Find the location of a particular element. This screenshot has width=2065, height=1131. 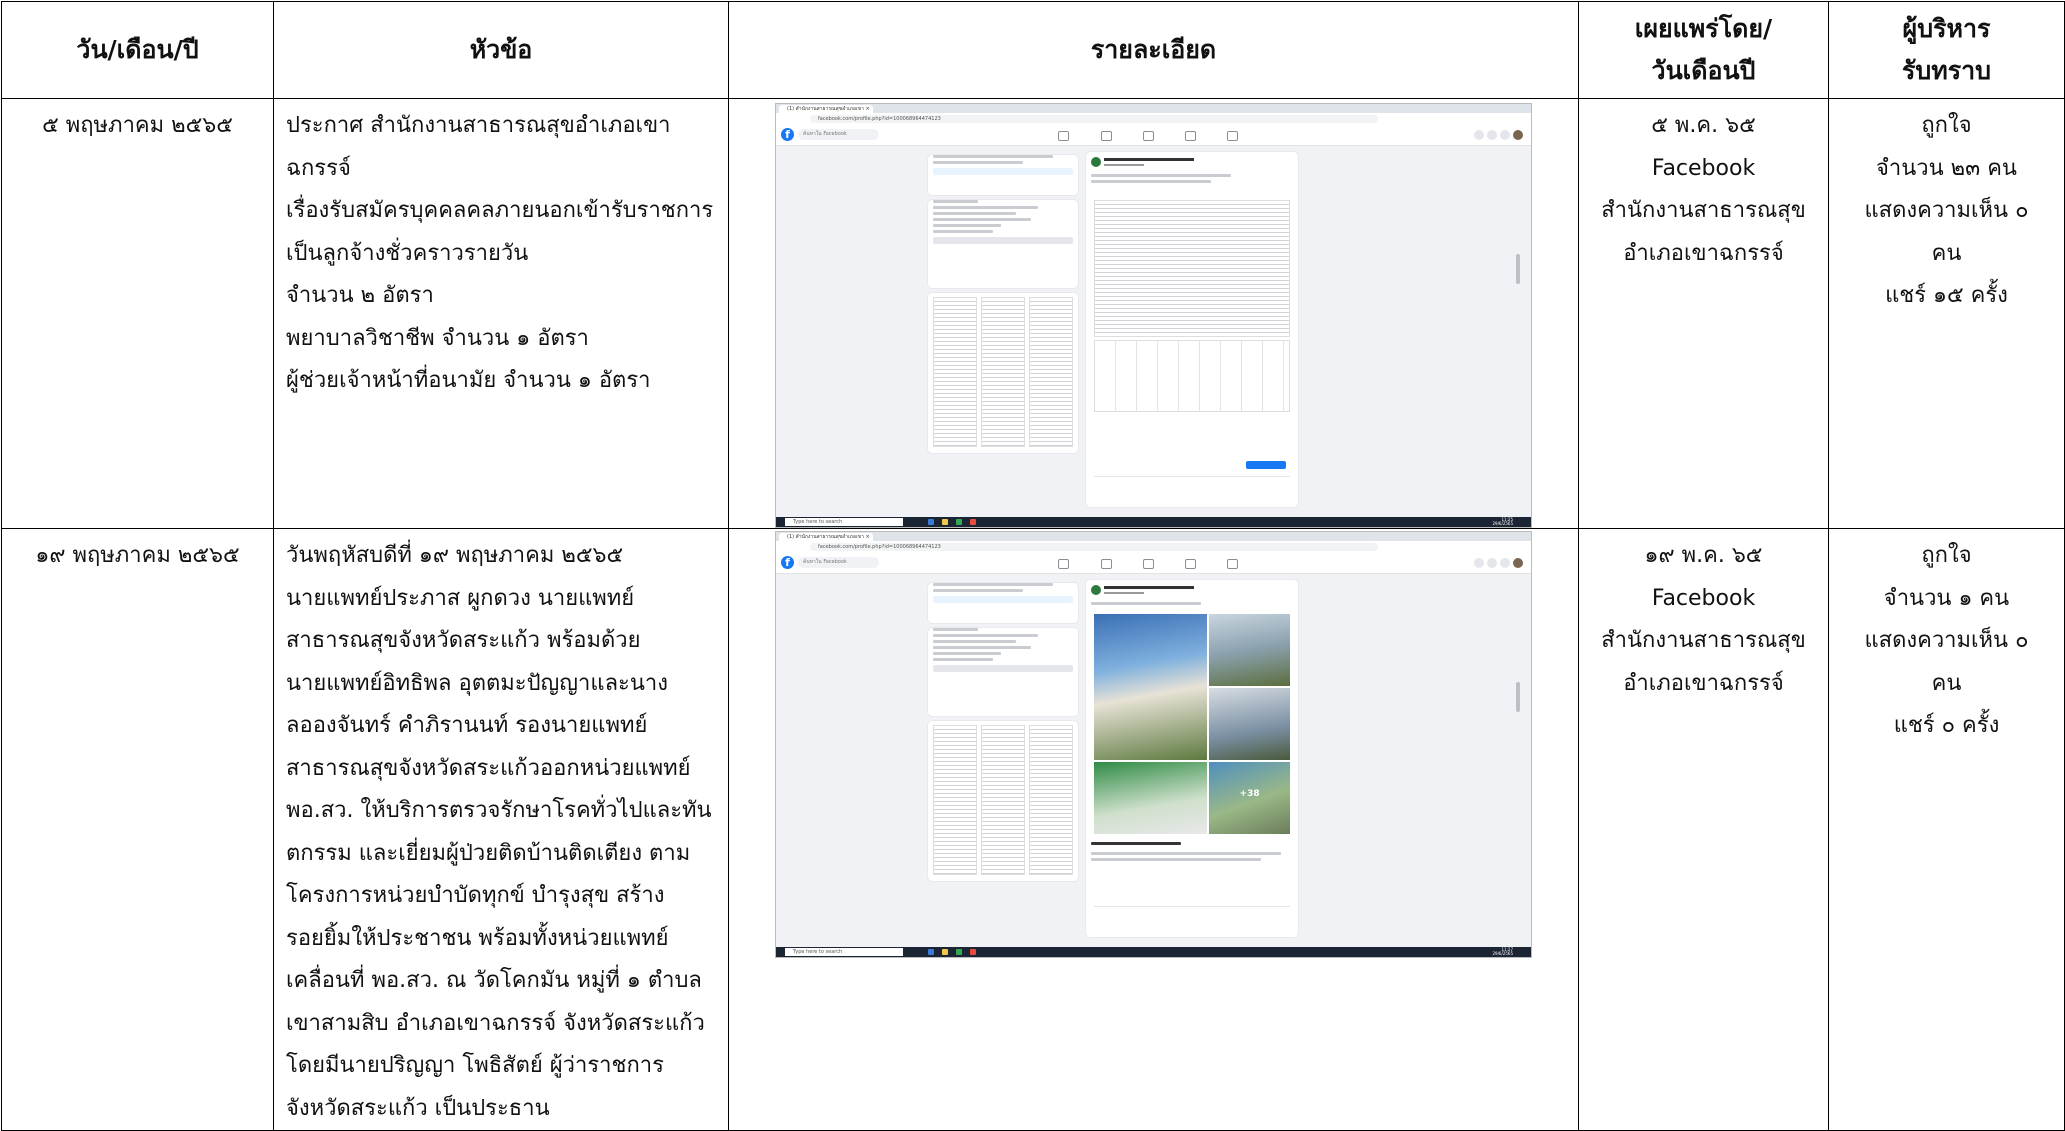

scrollbar is located at coordinates (1518, 697).